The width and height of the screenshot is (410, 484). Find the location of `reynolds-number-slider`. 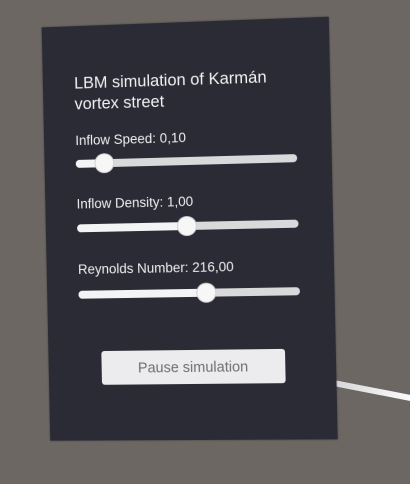

reynolds-number-slider is located at coordinates (189, 293).